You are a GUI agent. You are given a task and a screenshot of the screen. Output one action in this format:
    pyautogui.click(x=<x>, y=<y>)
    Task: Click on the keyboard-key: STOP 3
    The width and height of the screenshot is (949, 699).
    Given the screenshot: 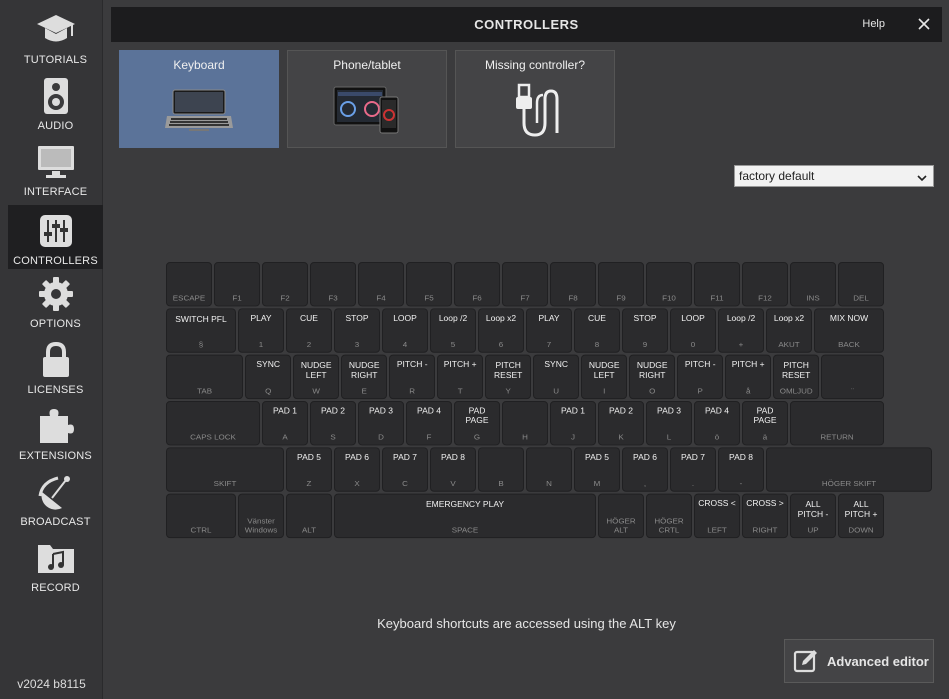 What is the action you would take?
    pyautogui.click(x=357, y=330)
    